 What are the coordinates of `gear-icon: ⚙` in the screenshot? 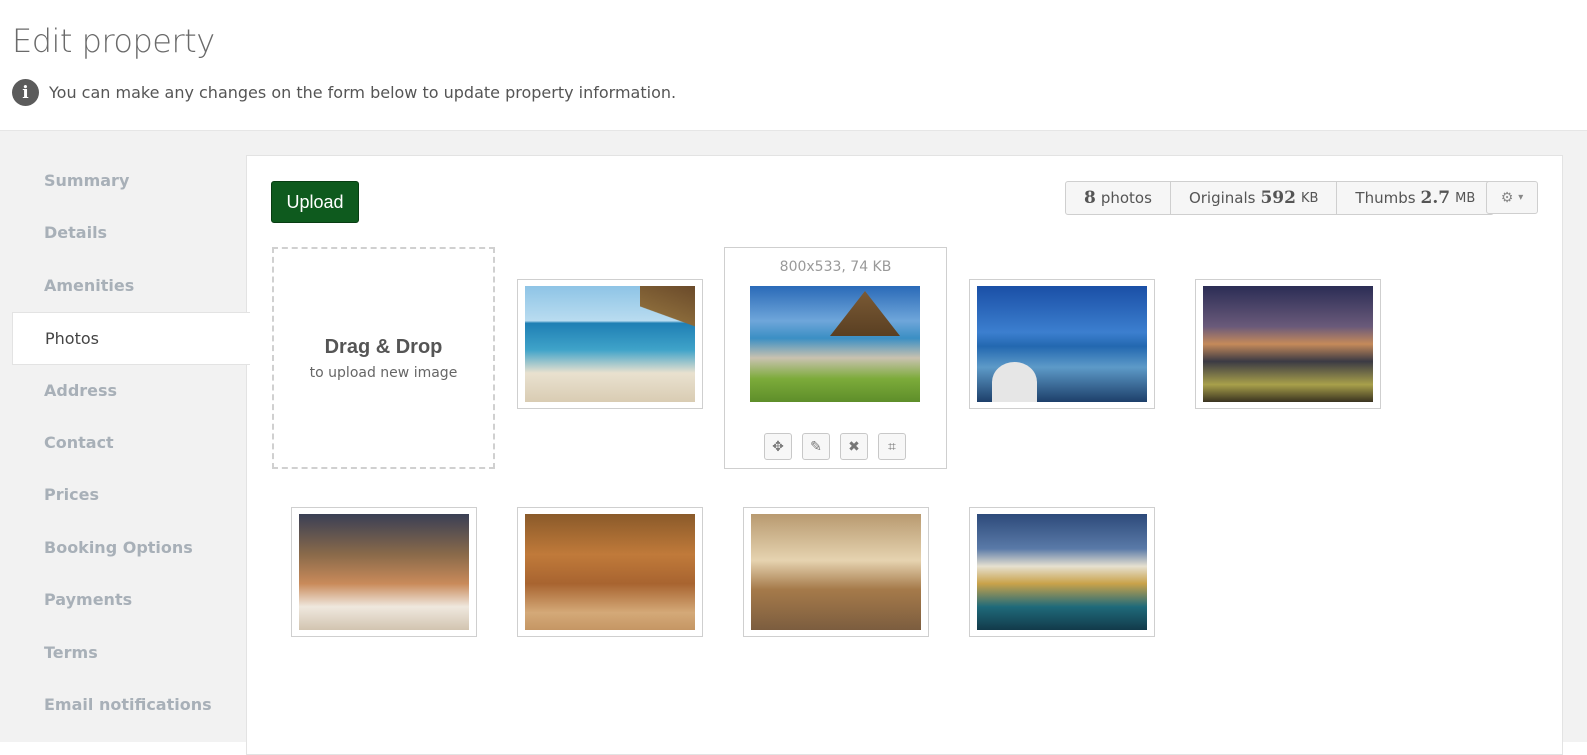 It's located at (1507, 197).